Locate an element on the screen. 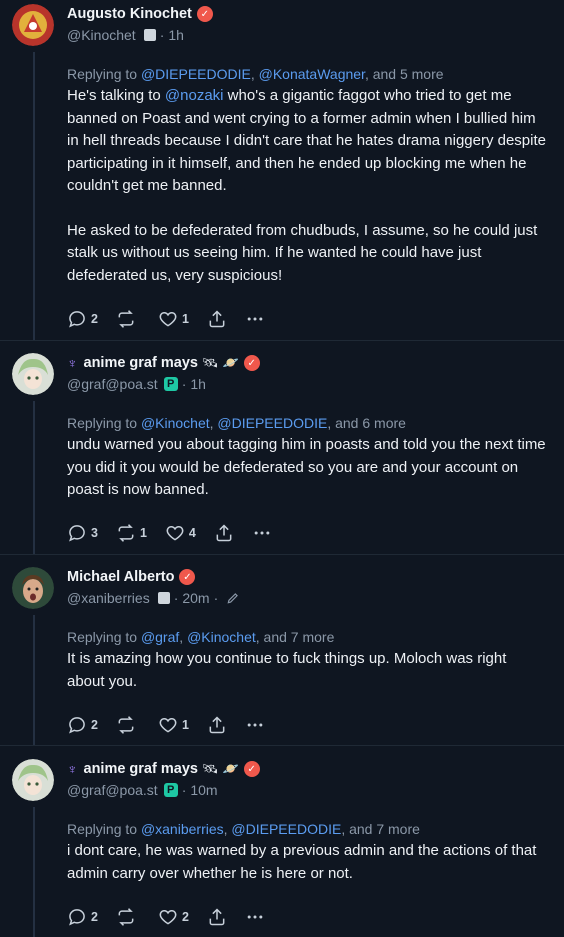 The width and height of the screenshot is (564, 937). like-button: 2 is located at coordinates (173, 917).